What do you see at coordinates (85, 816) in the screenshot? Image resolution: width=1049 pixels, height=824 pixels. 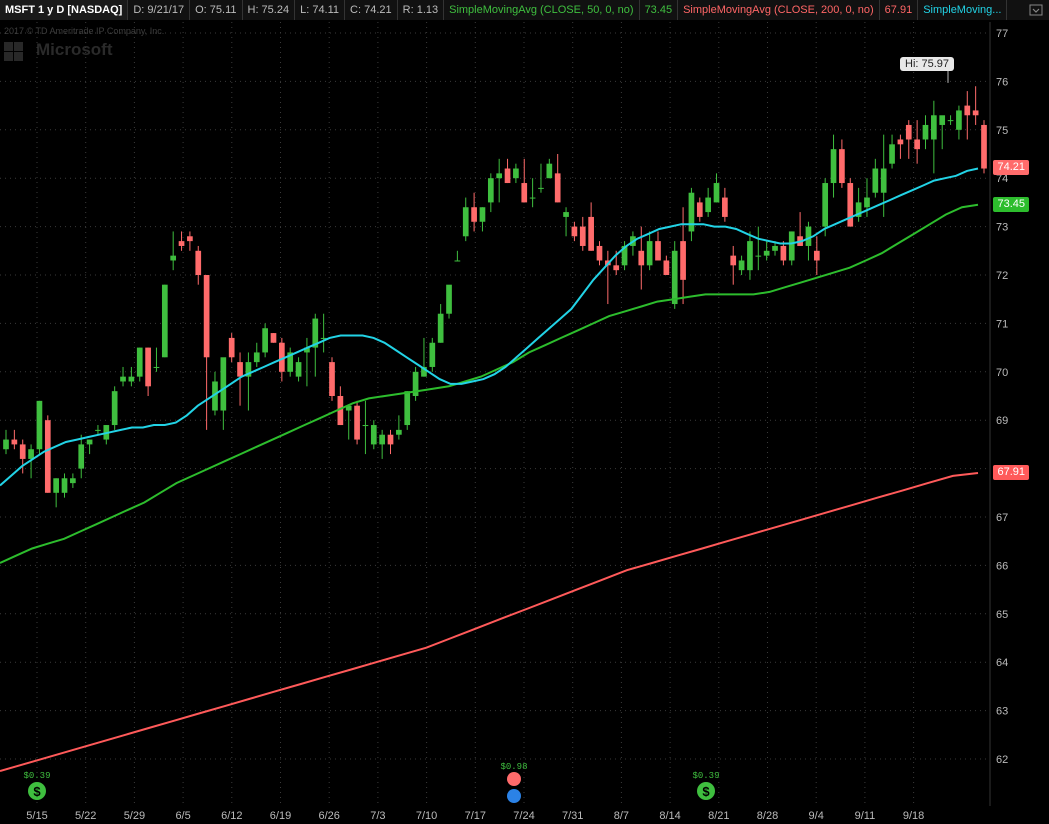 I see `x-tick-label: 5/22` at bounding box center [85, 816].